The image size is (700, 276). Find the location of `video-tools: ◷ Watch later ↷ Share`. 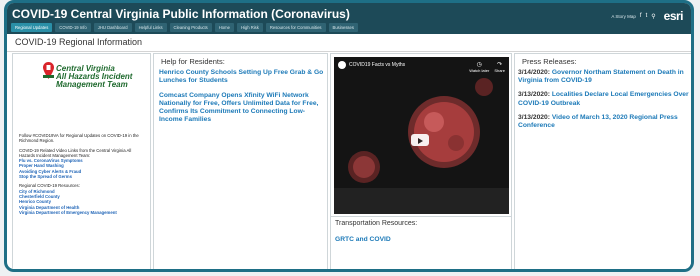

video-tools: ◷ Watch later ↷ Share is located at coordinates (487, 67).